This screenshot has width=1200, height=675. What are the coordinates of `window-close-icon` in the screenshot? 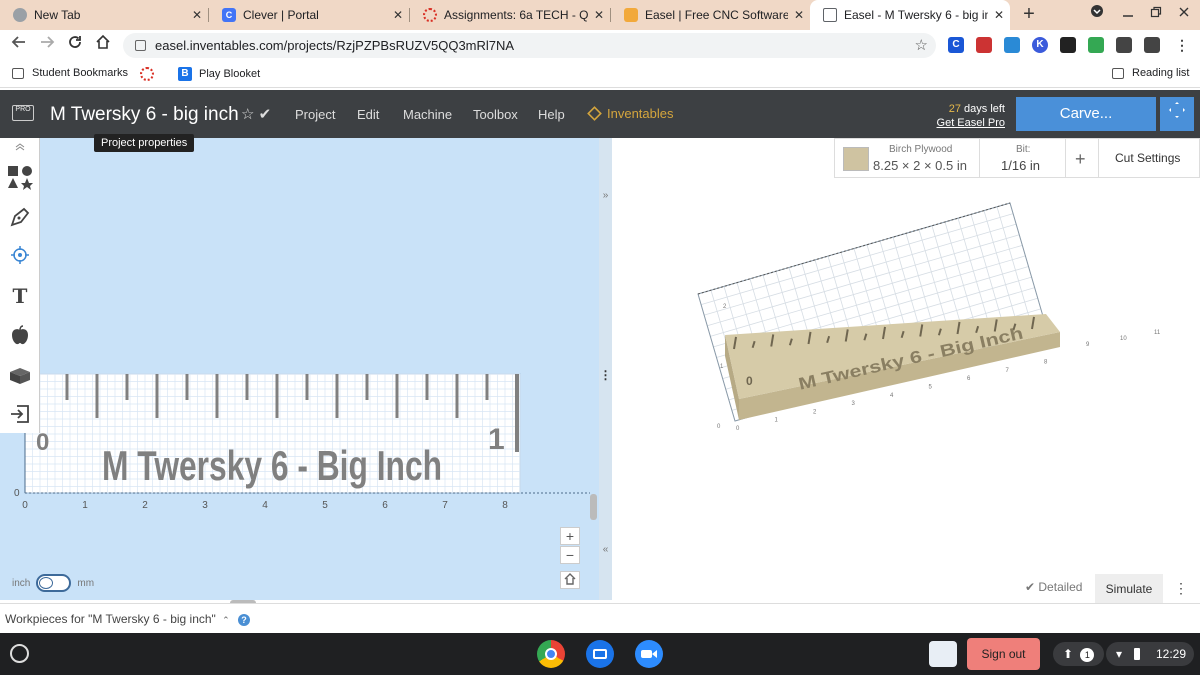 It's located at (1184, 15).